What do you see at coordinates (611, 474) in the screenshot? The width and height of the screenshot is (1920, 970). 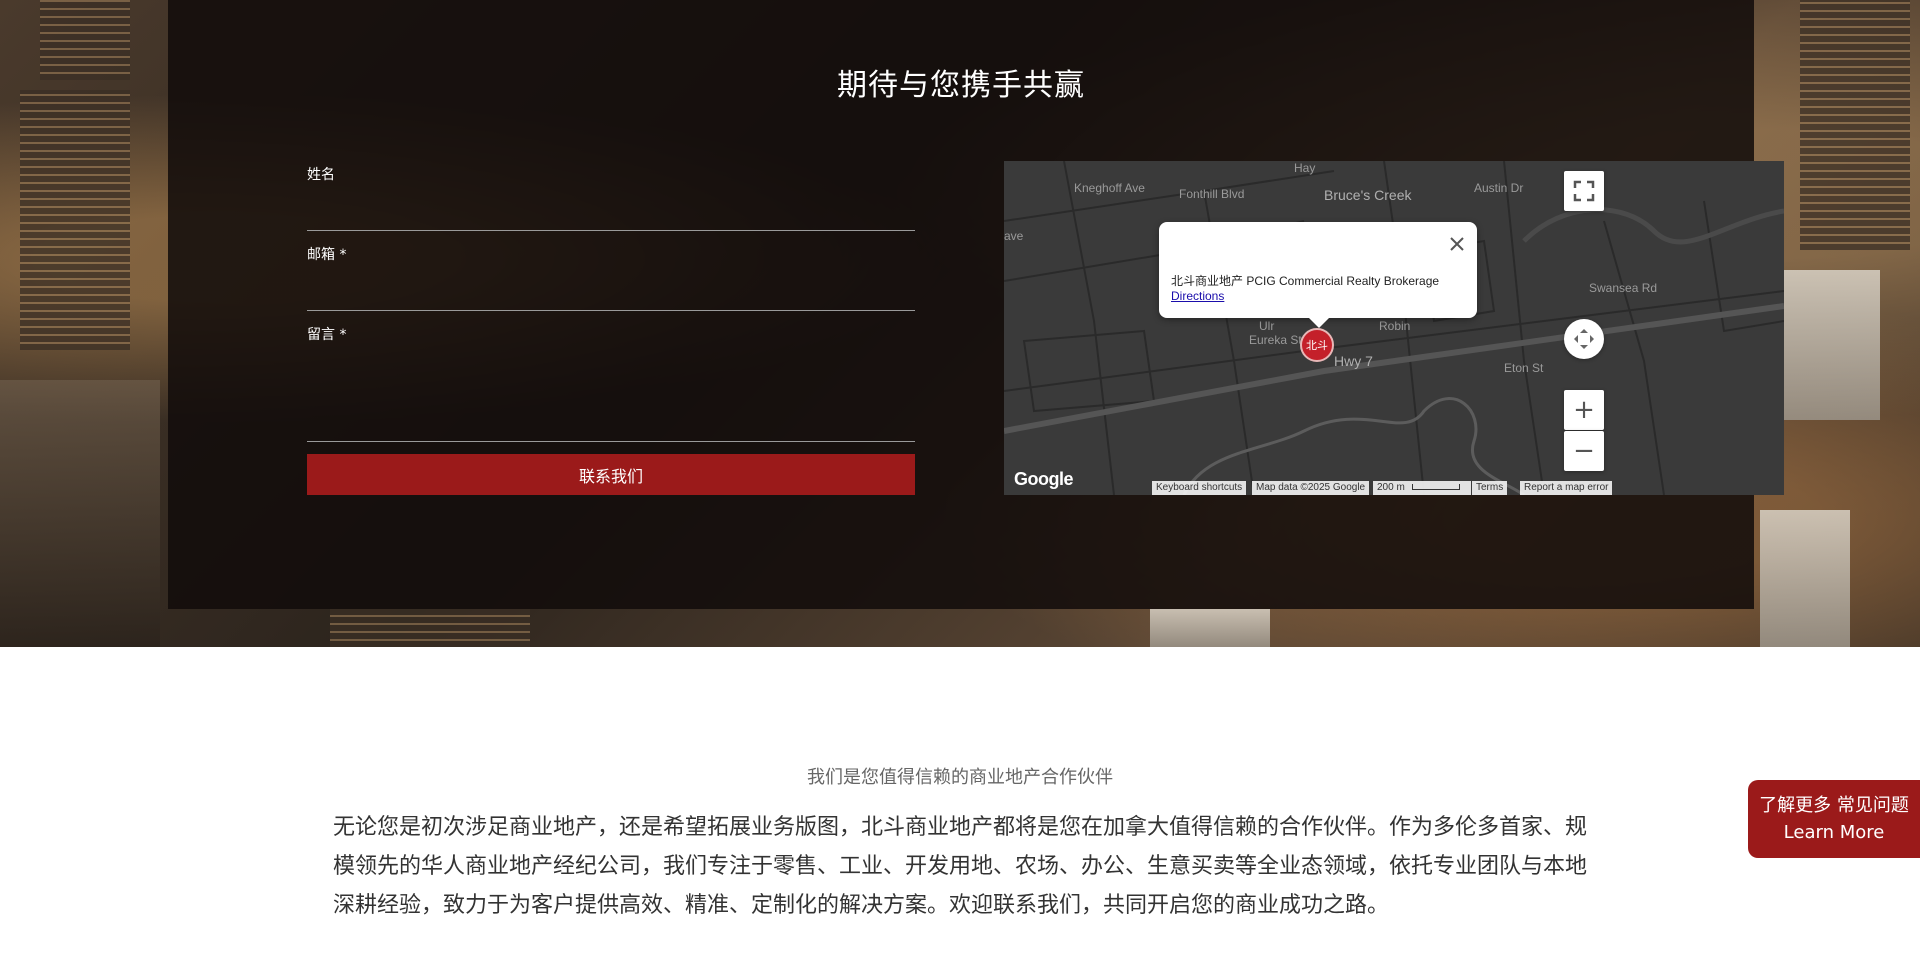 I see `contact-submit-button: 联系我们` at bounding box center [611, 474].